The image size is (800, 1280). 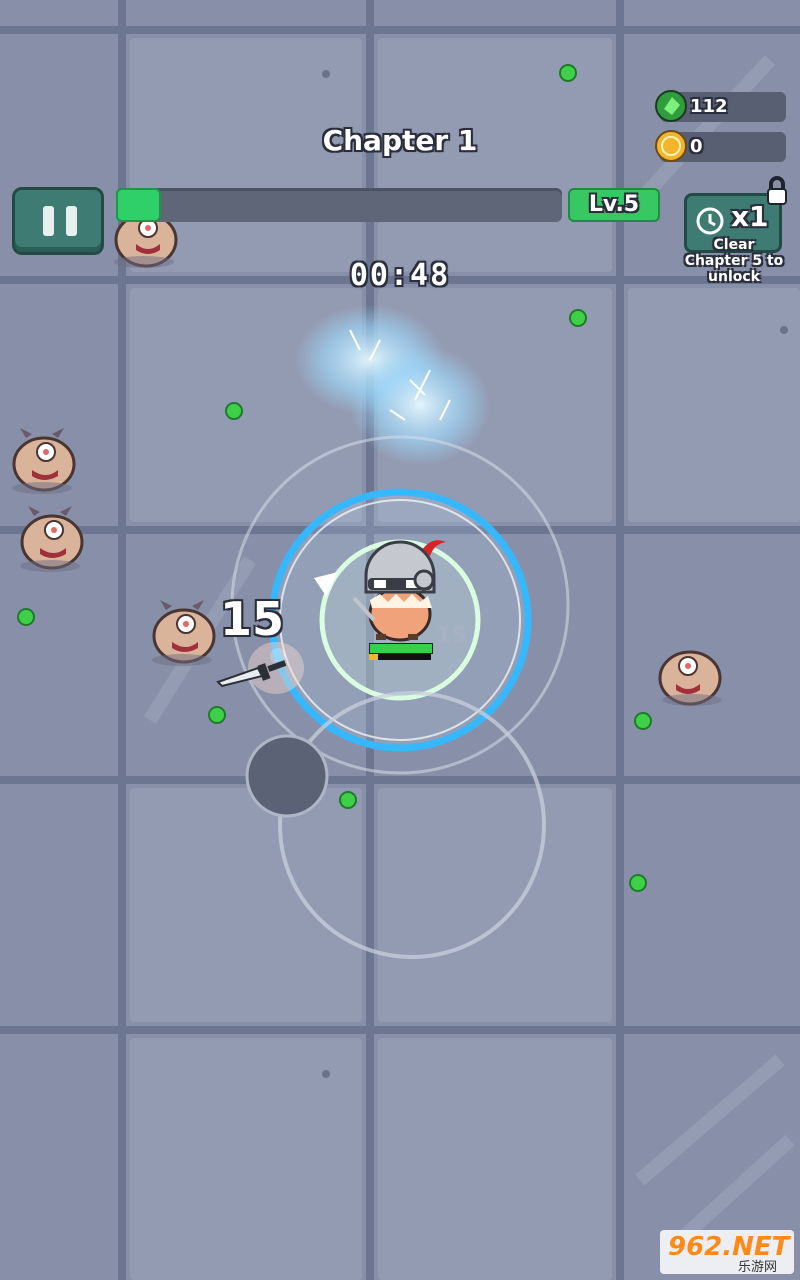 What do you see at coordinates (326, 584) in the screenshot?
I see `aim-arrow-icon` at bounding box center [326, 584].